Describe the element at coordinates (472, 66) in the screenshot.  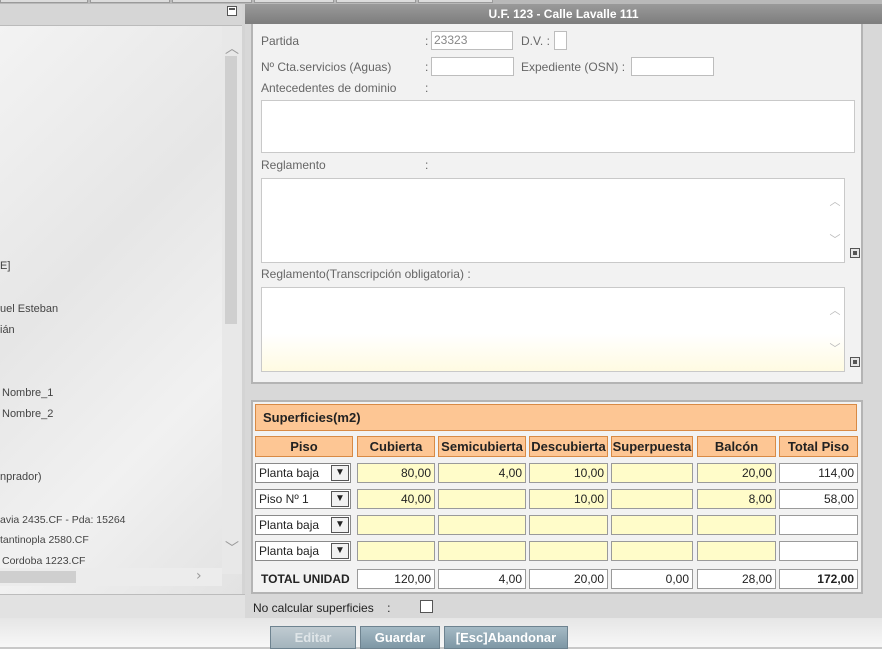
I see `cta-servicios-field` at that location.